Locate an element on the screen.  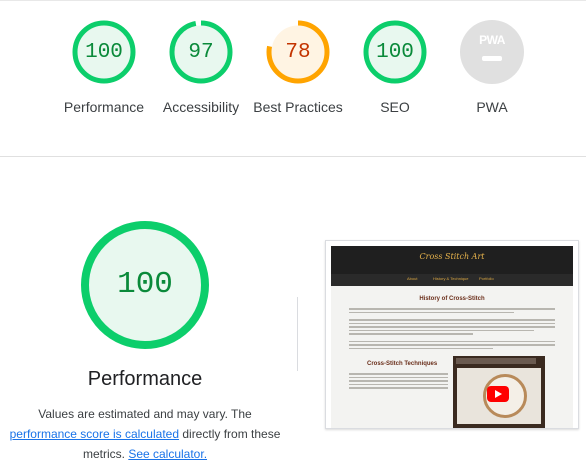
pwa-icon-text: PWA is located at coordinates (492, 40).